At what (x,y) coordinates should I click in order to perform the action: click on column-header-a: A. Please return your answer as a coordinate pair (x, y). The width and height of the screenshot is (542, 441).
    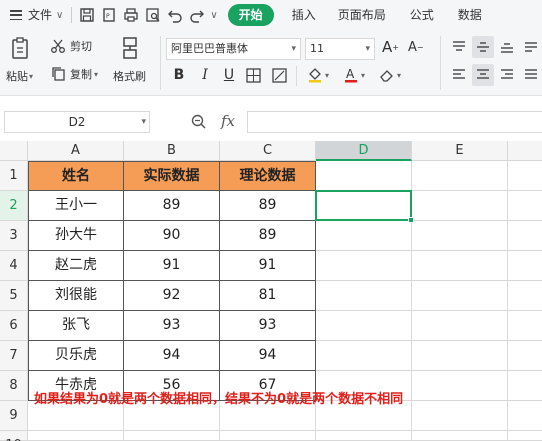
    Looking at the image, I should click on (76, 151).